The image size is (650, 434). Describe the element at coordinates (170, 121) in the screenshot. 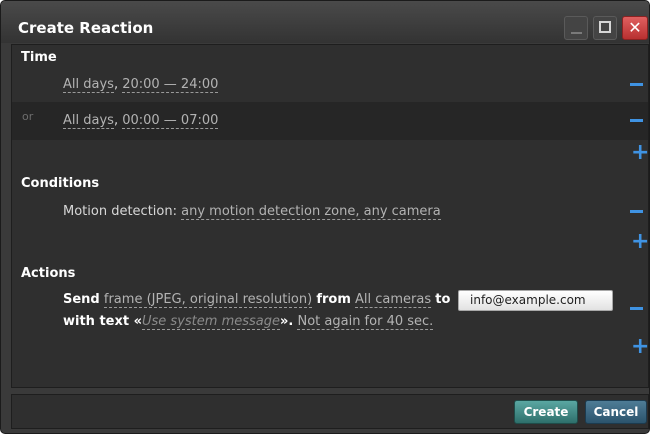

I see `time-rule-2-range-link: 00:00 — 07:00` at that location.